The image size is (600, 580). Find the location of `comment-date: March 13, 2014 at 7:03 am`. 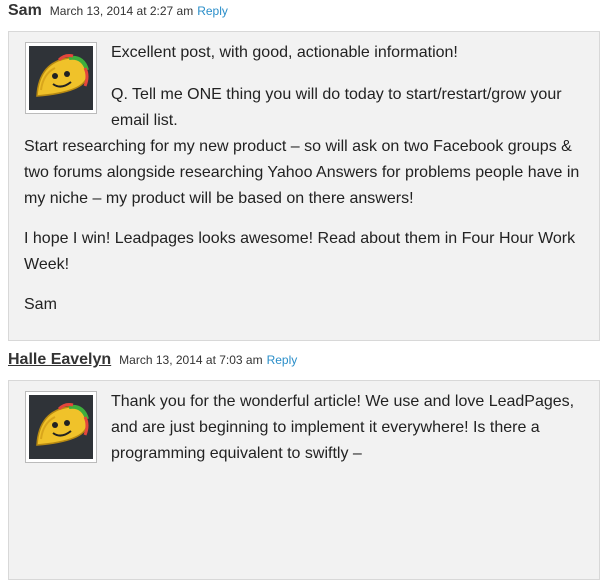

comment-date: March 13, 2014 at 7:03 am is located at coordinates (191, 360).